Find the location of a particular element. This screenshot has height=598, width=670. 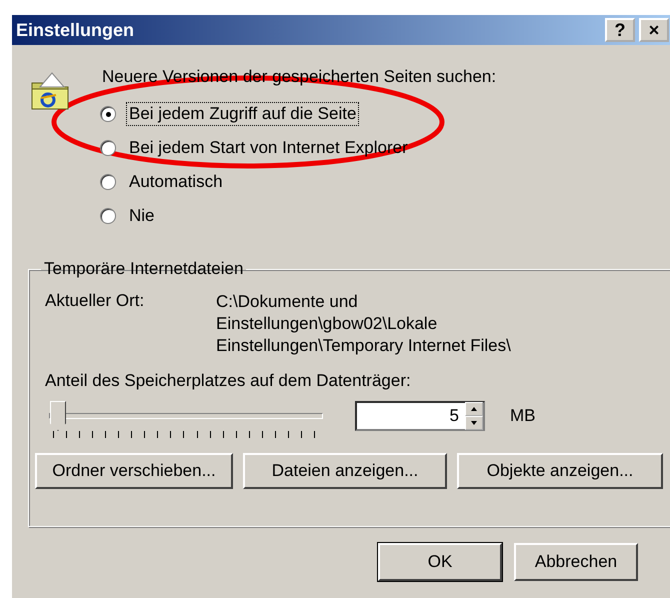

cancel-button: Abbrechen is located at coordinates (576, 562).